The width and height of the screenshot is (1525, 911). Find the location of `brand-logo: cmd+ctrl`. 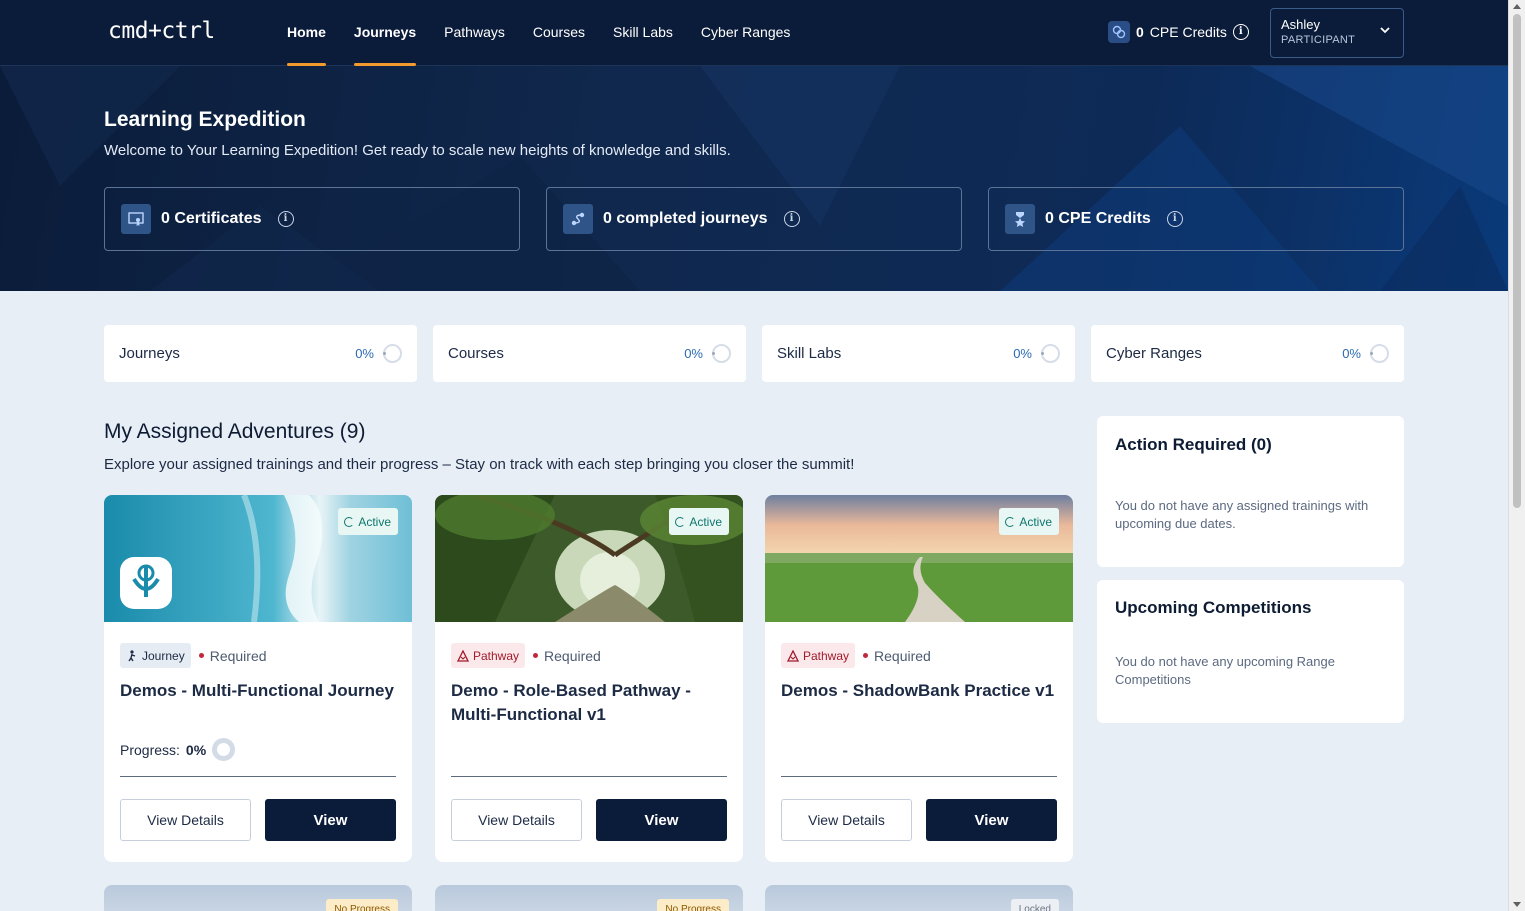

brand-logo: cmd+ctrl is located at coordinates (161, 31).